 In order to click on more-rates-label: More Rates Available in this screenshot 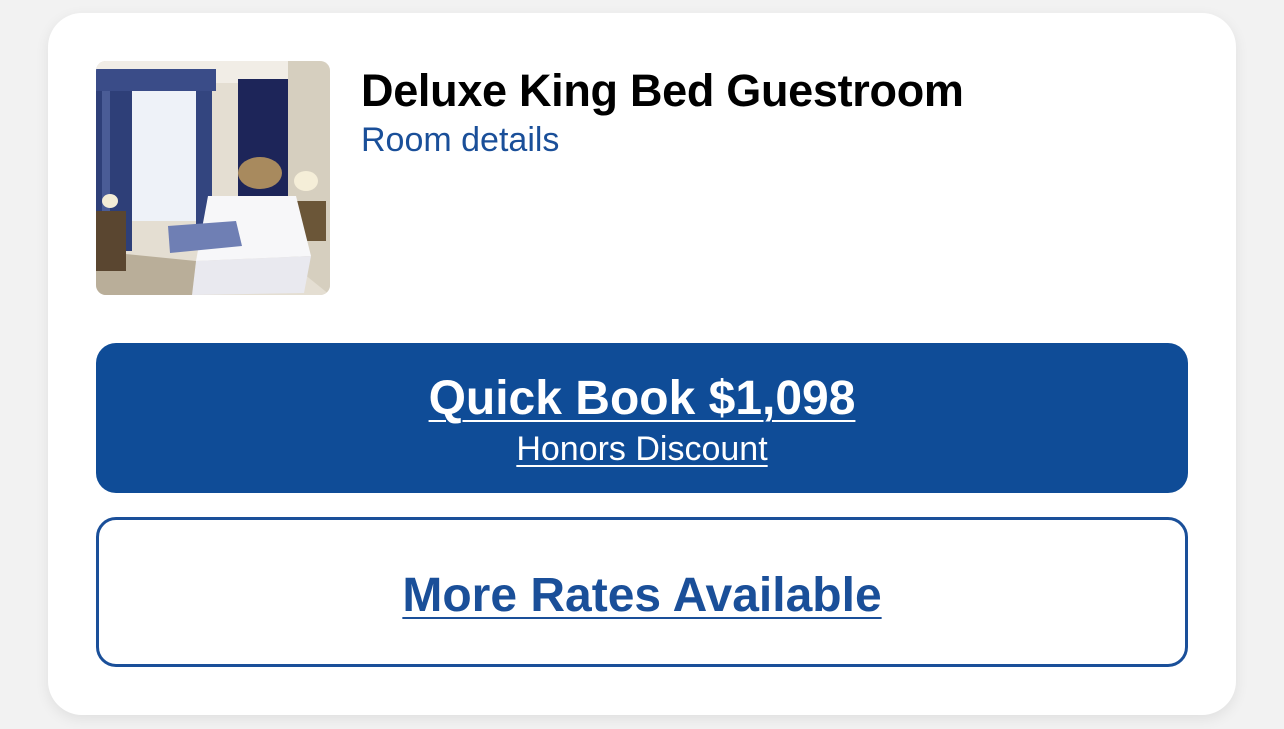, I will do `click(642, 595)`.